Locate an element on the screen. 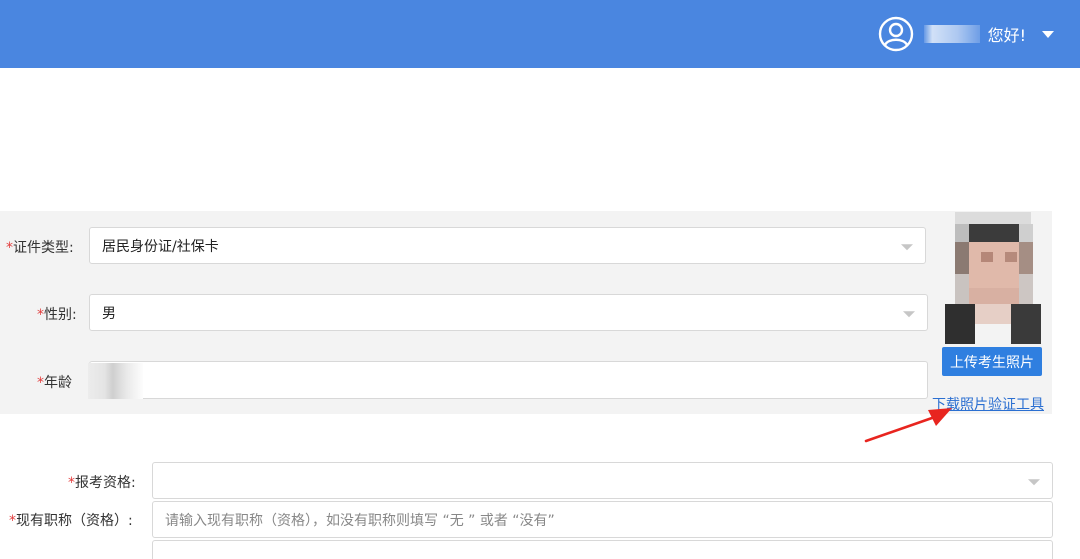 This screenshot has height=559, width=1080. qualification-select is located at coordinates (602, 480).